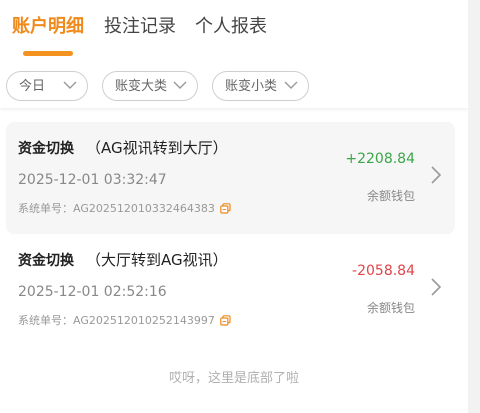  What do you see at coordinates (47, 86) in the screenshot?
I see `filter-date-dropdown: 今日` at bounding box center [47, 86].